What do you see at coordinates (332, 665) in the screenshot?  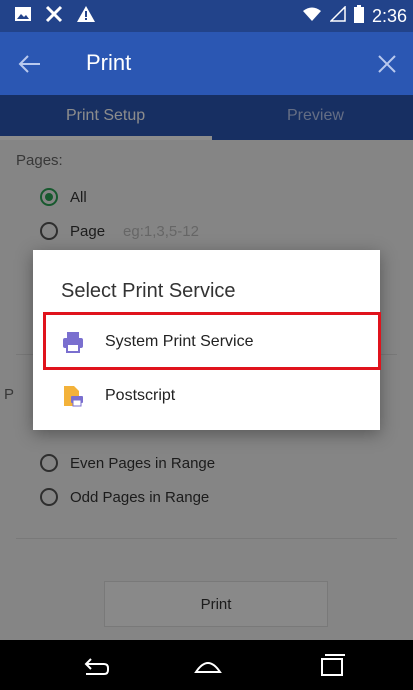 I see `recents-nav-icon` at bounding box center [332, 665].